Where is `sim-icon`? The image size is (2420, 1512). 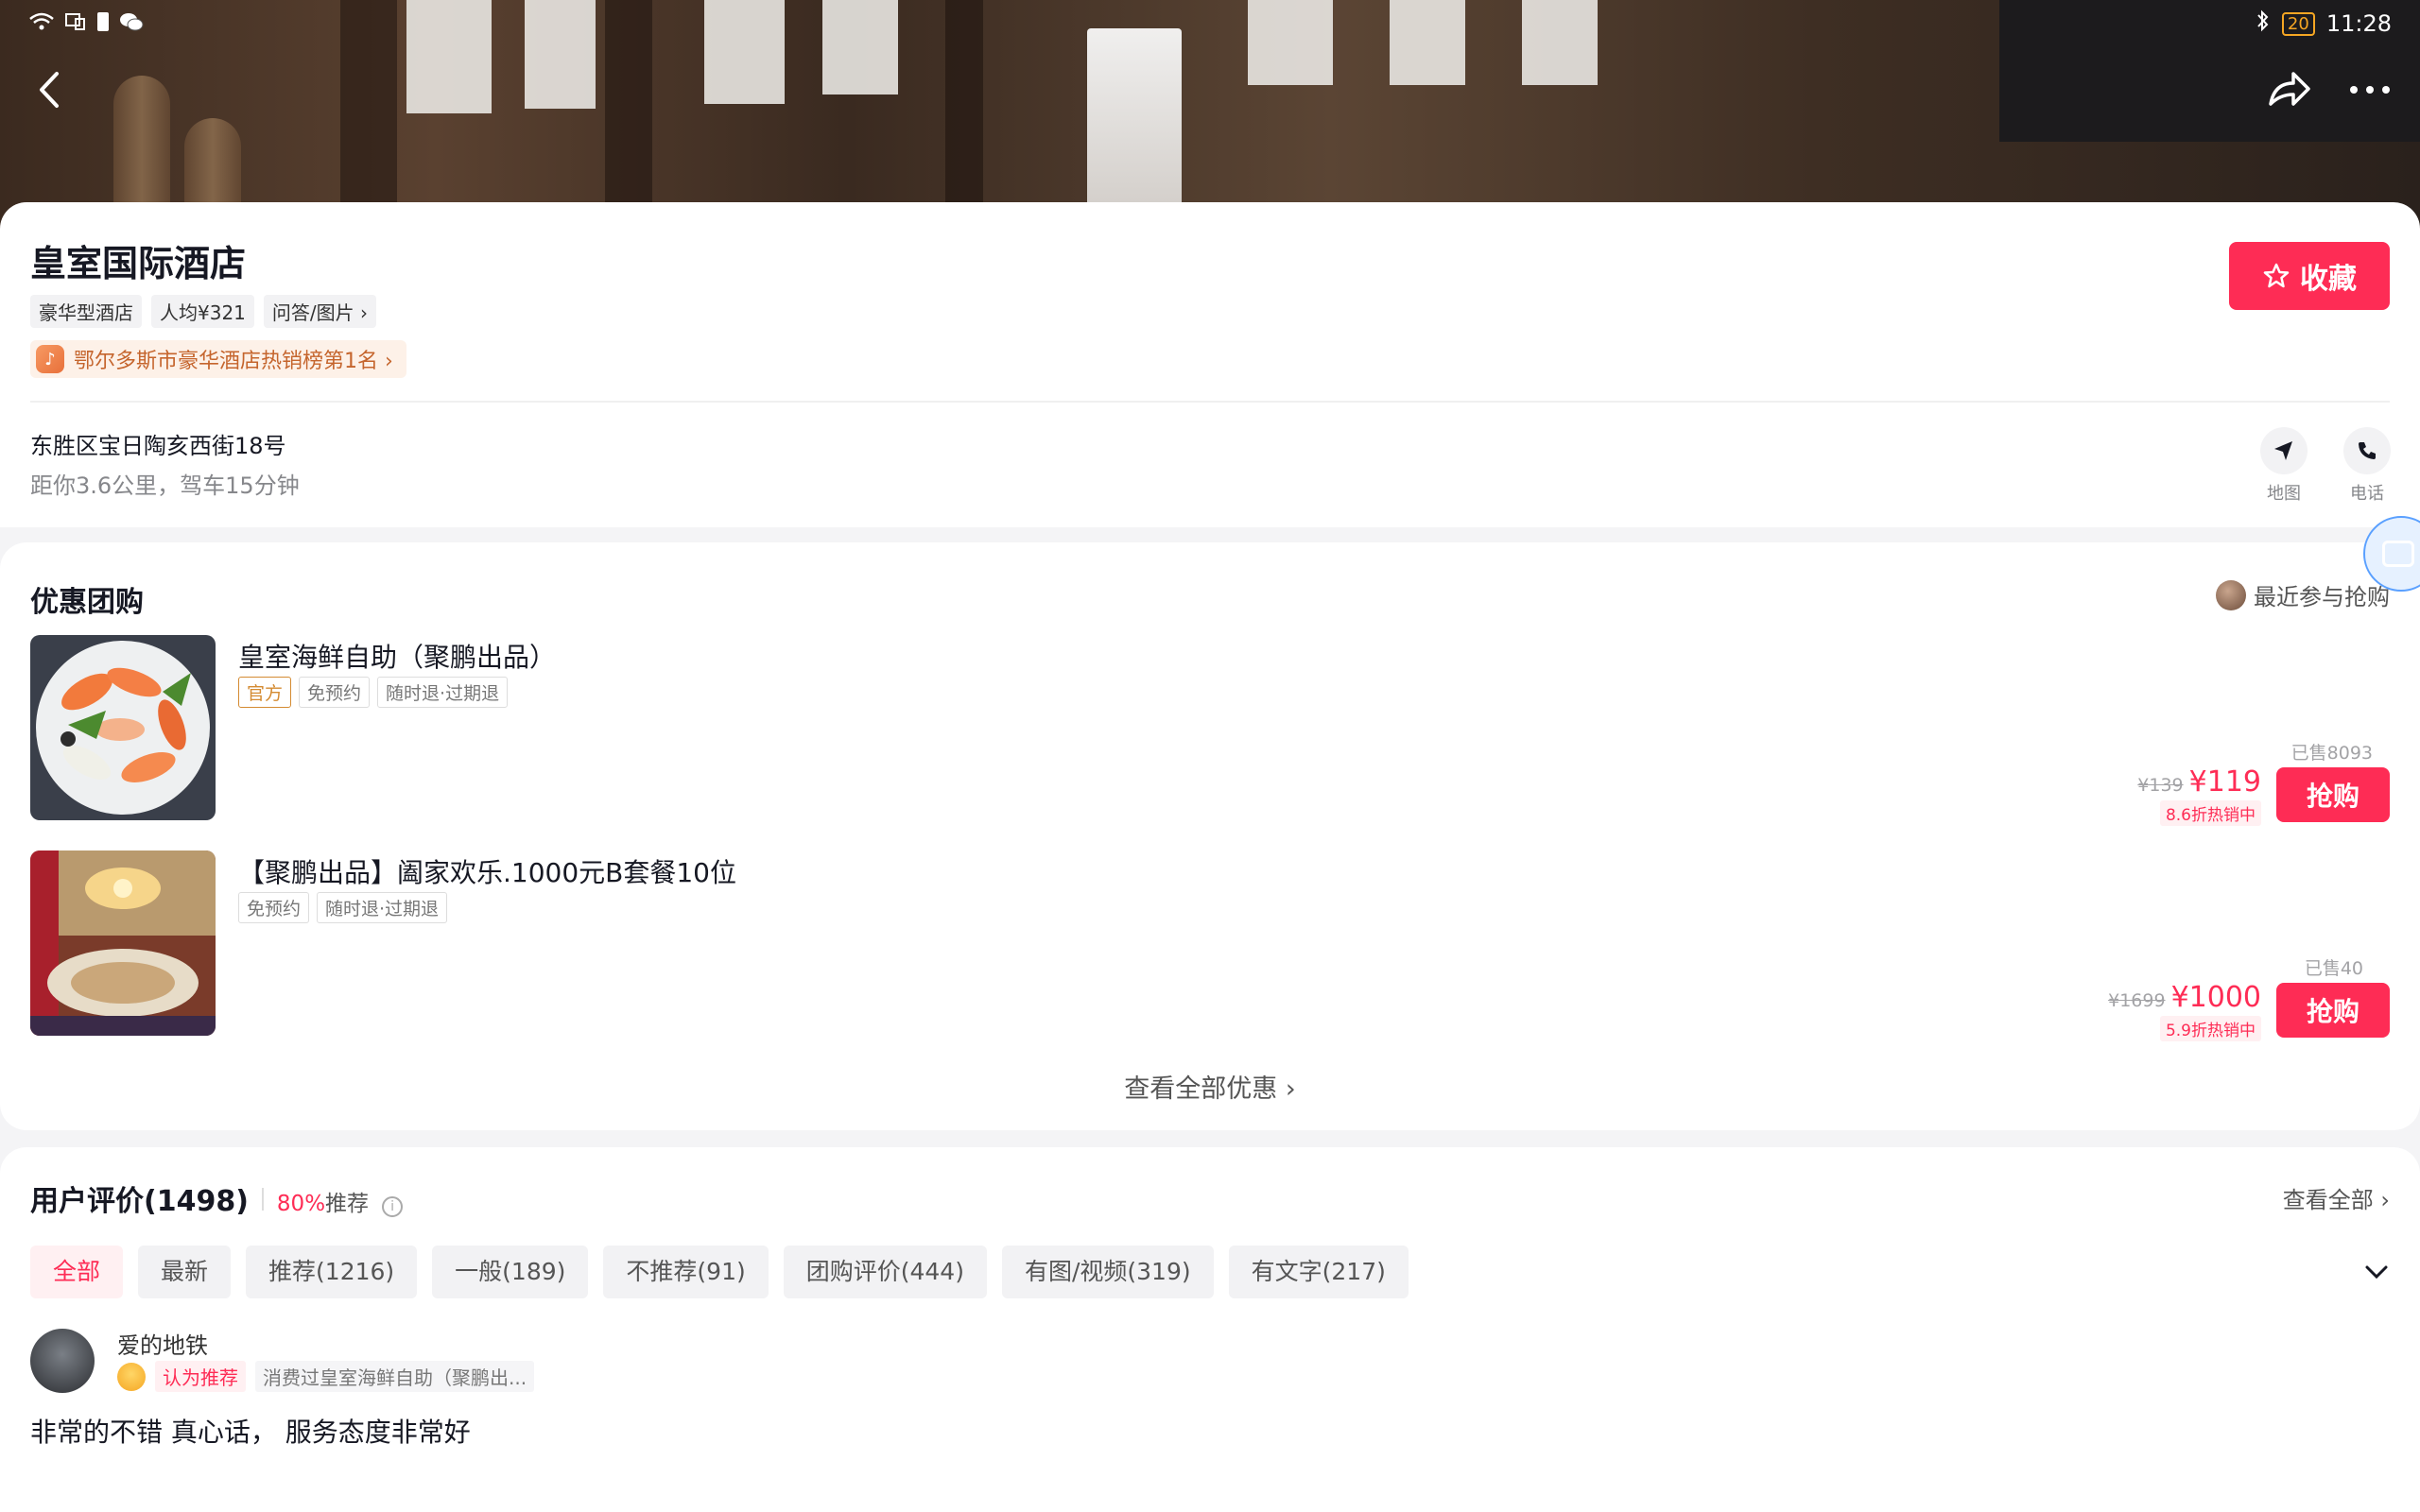
sim-icon is located at coordinates (103, 24).